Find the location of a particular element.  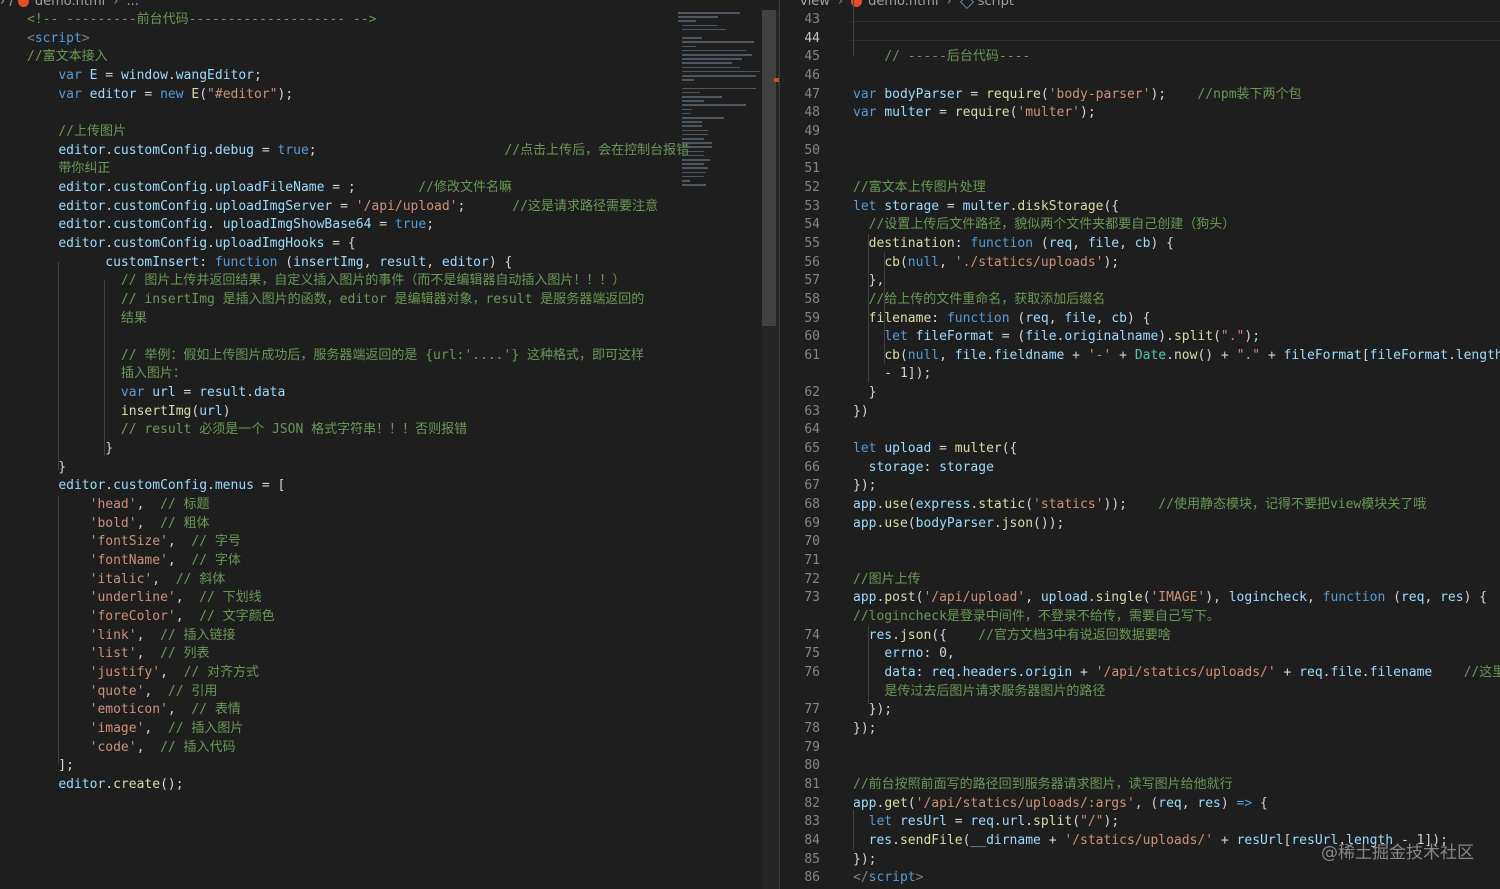

scrollbar-thumb is located at coordinates (769, 168).